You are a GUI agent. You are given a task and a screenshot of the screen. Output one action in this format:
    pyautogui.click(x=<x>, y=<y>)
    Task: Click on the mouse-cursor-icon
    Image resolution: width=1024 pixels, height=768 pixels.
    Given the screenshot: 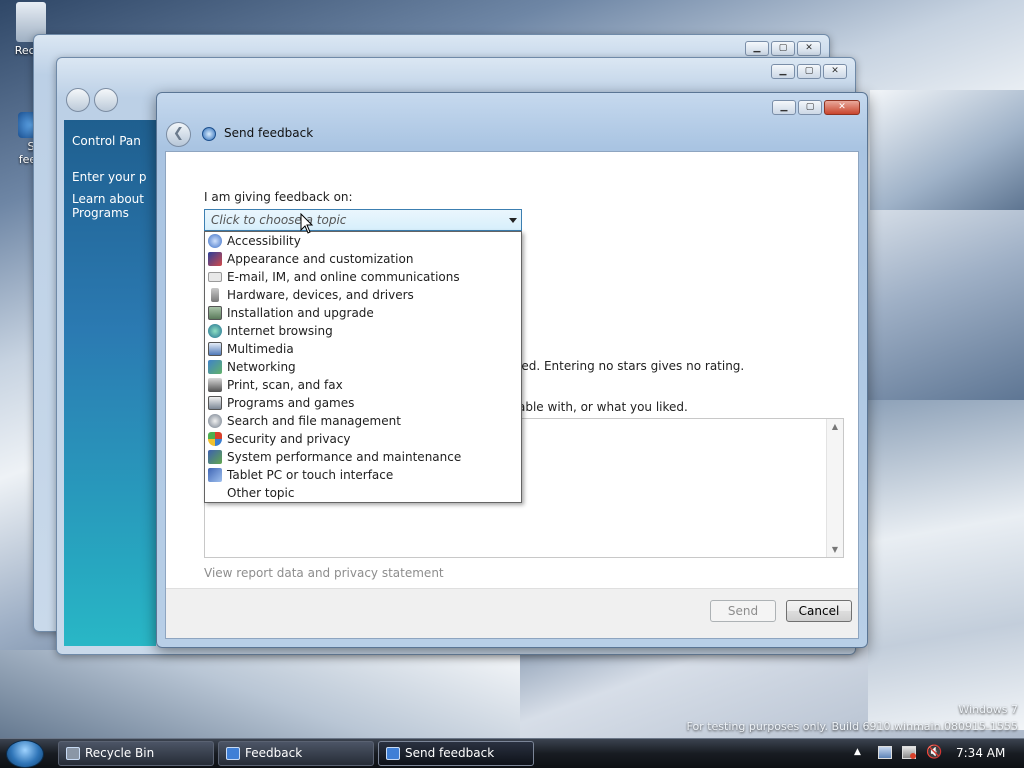 What is the action you would take?
    pyautogui.click(x=307, y=223)
    